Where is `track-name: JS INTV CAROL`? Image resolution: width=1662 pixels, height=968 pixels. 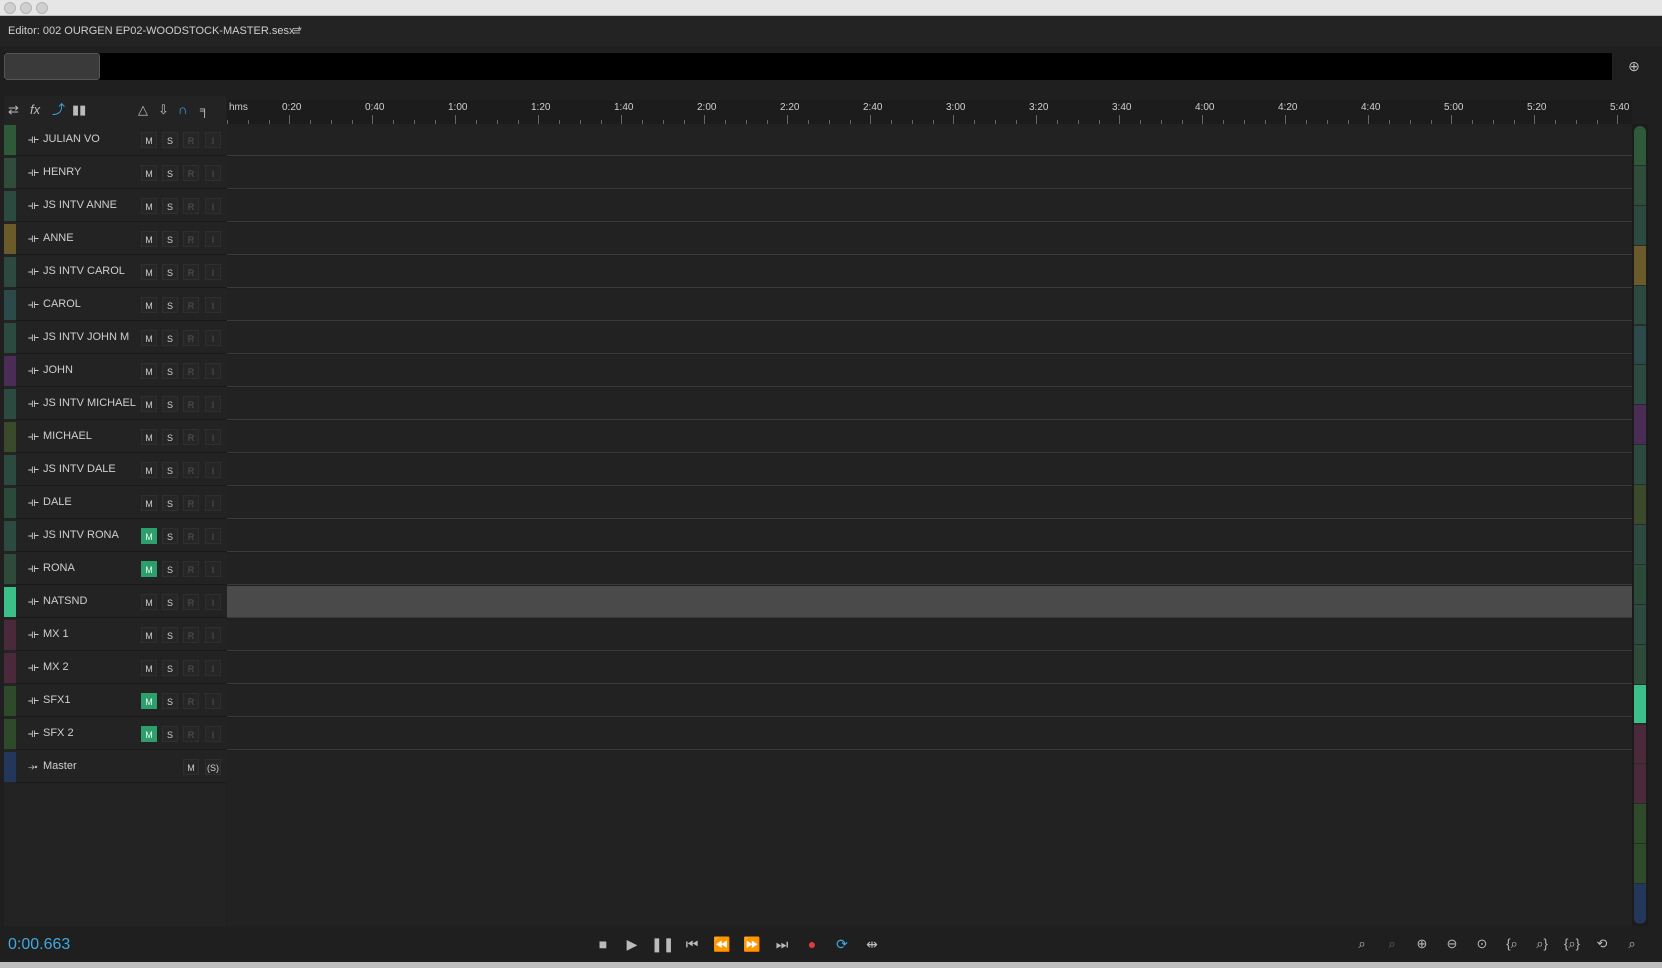 track-name: JS INTV CAROL is located at coordinates (84, 271).